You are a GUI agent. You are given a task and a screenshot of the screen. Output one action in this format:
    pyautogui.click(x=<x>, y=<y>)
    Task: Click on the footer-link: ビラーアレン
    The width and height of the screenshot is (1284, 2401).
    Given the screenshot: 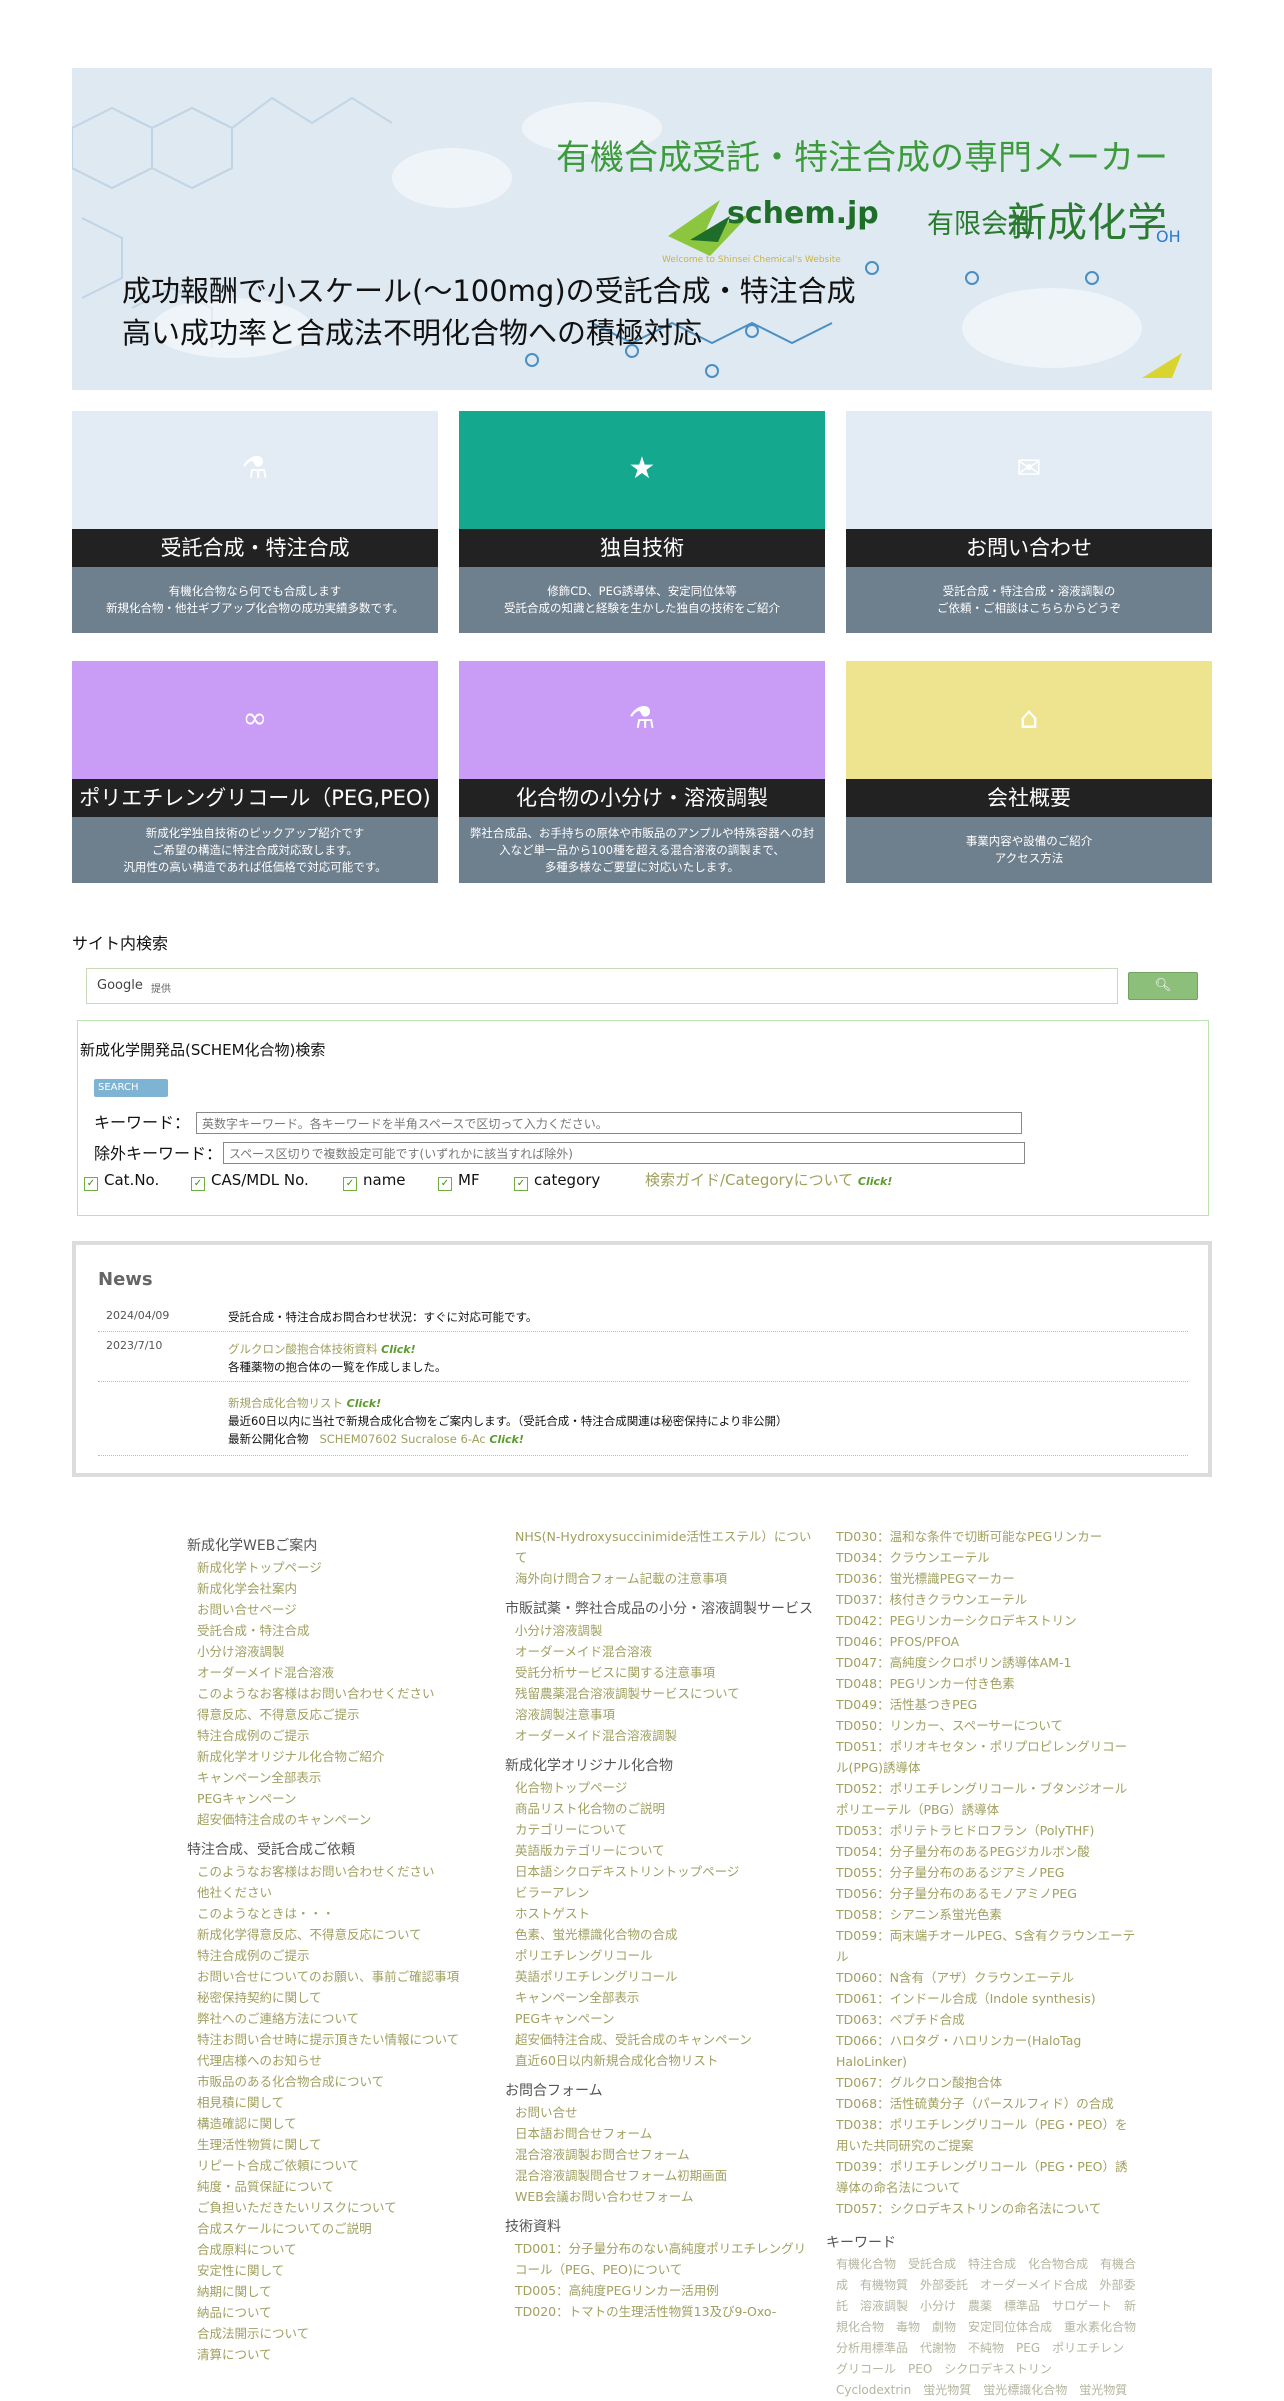 What is the action you would take?
    pyautogui.click(x=660, y=1892)
    